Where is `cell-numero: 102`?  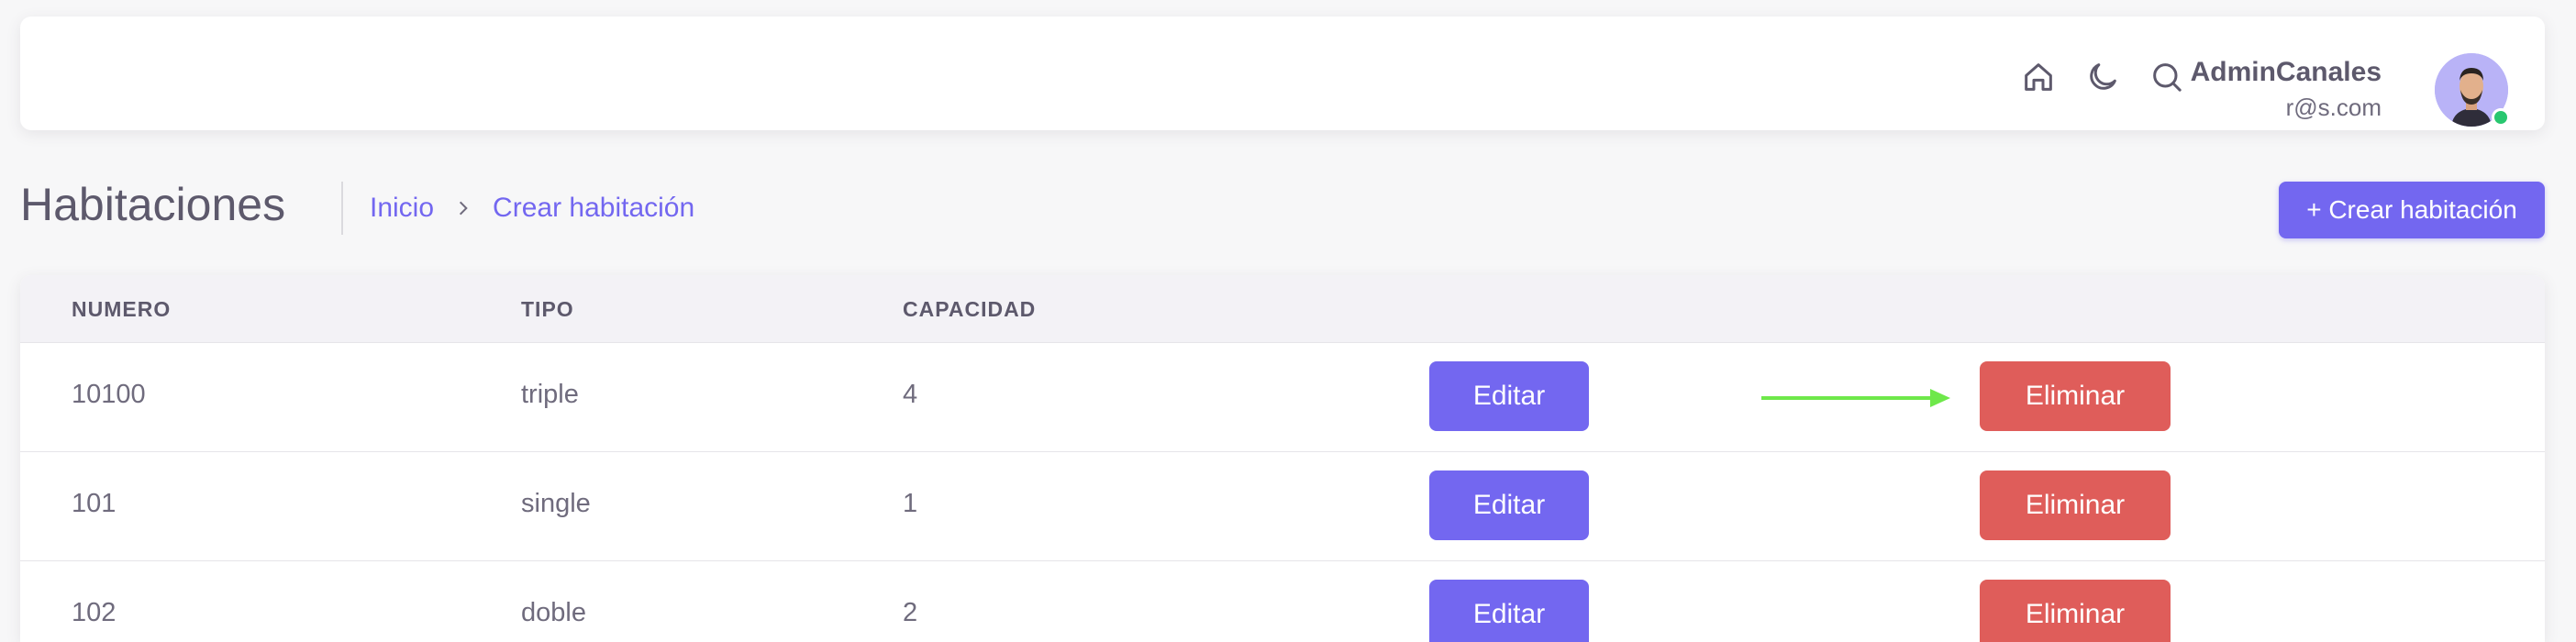
cell-numero: 102 is located at coordinates (94, 612).